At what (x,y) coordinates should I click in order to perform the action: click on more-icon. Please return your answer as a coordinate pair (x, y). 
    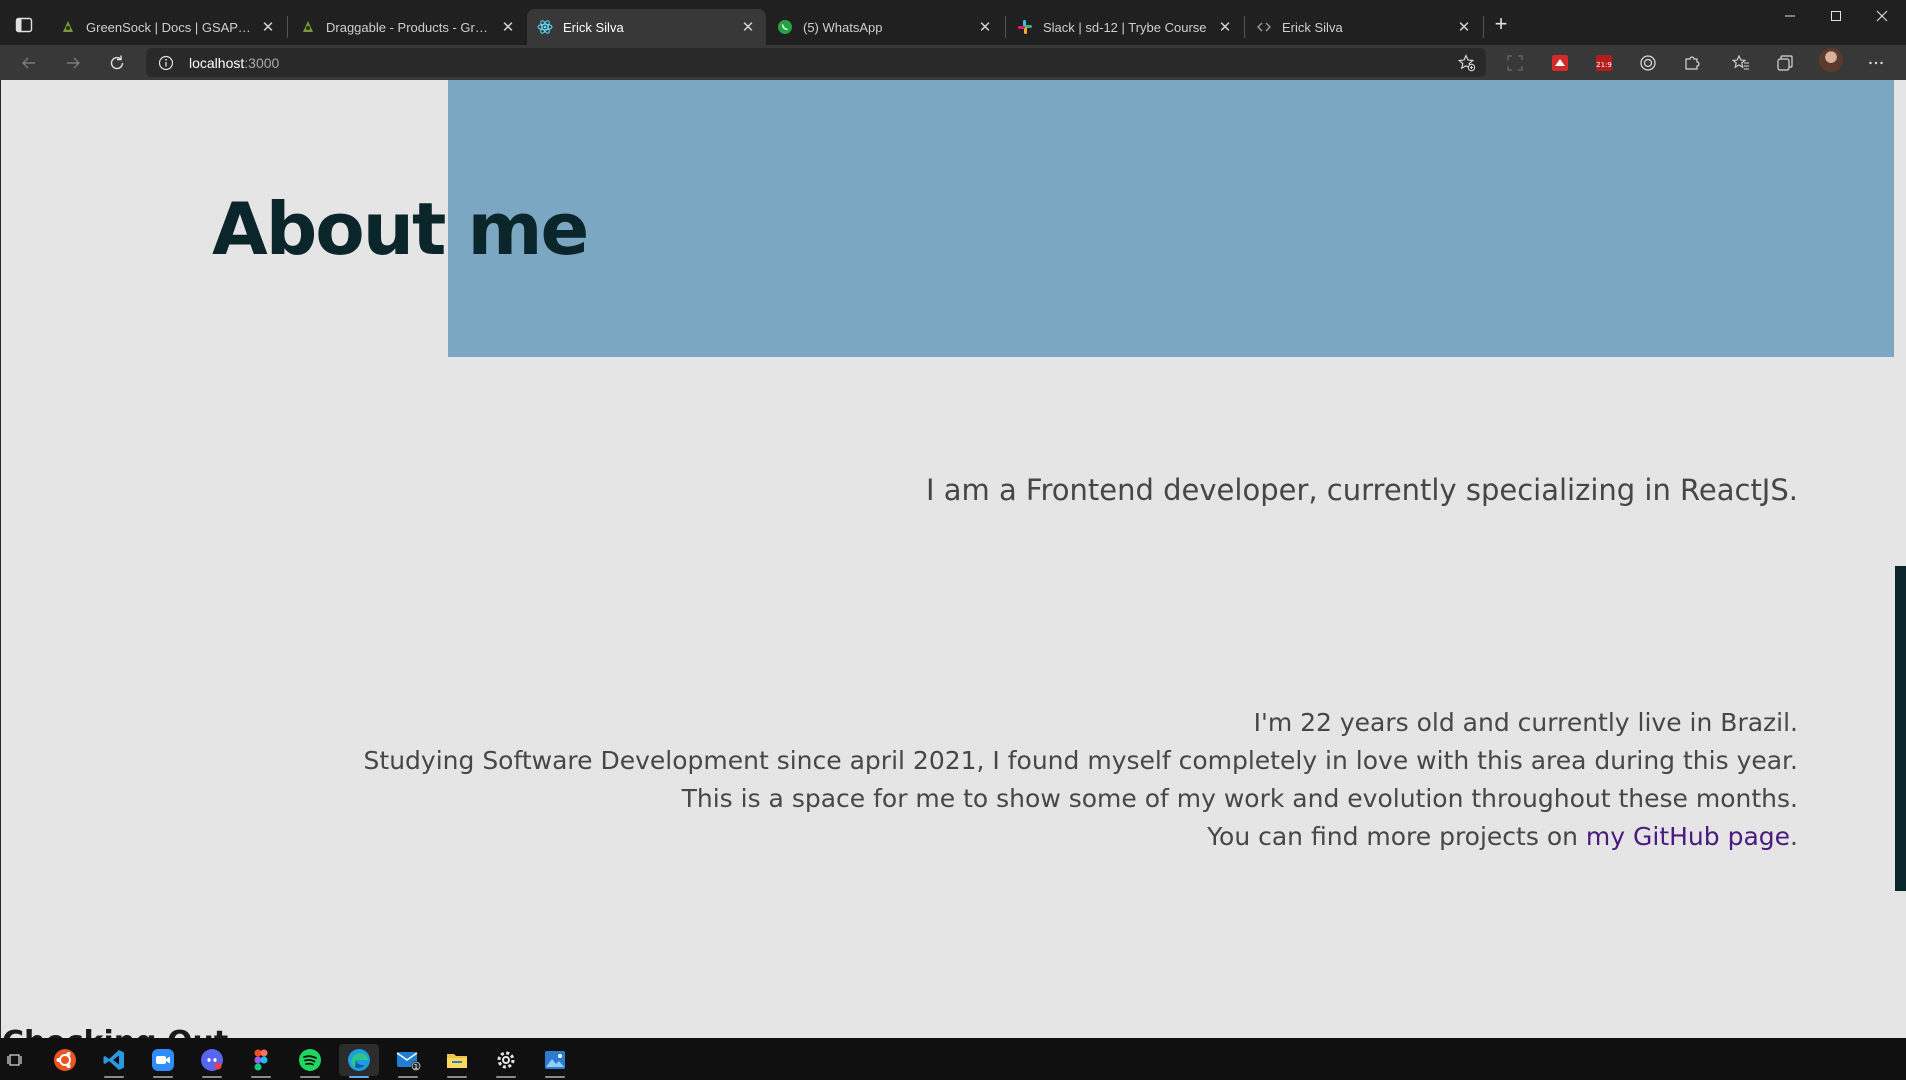
    Looking at the image, I should click on (1876, 63).